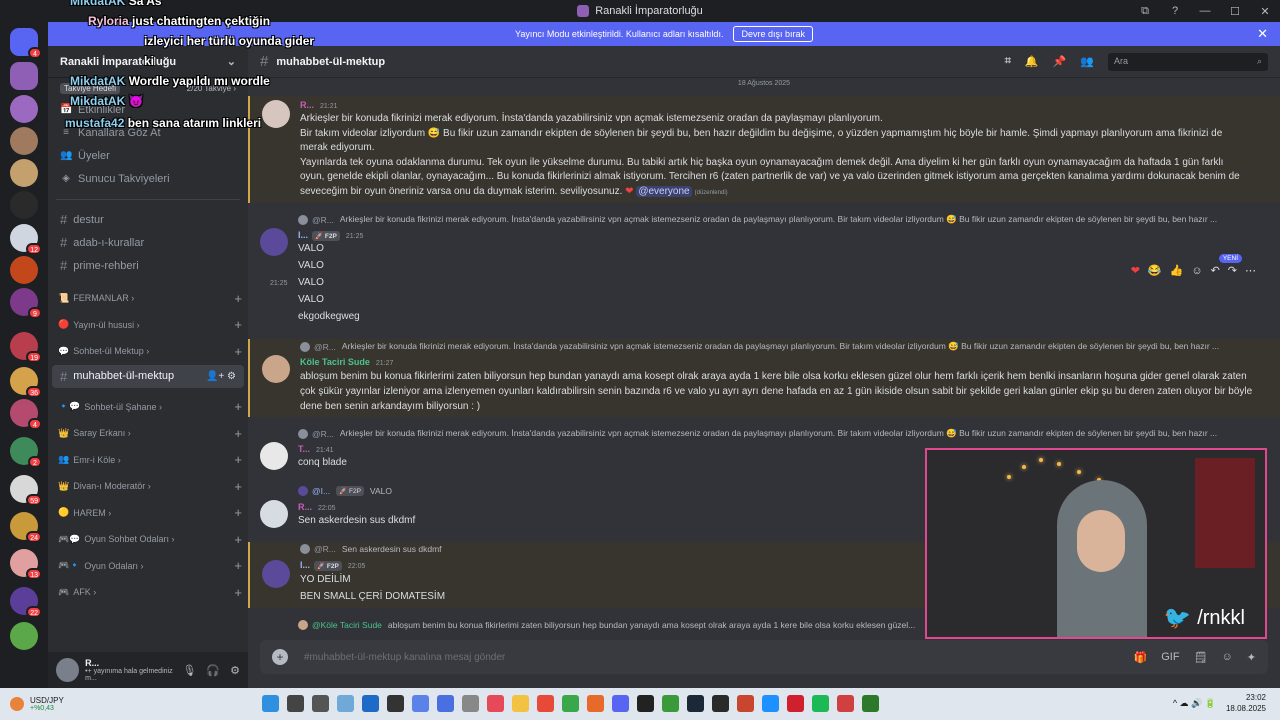 The width and height of the screenshot is (1280, 720). I want to click on disable-streamer-mode-button: Devre dışı bırak, so click(773, 34).